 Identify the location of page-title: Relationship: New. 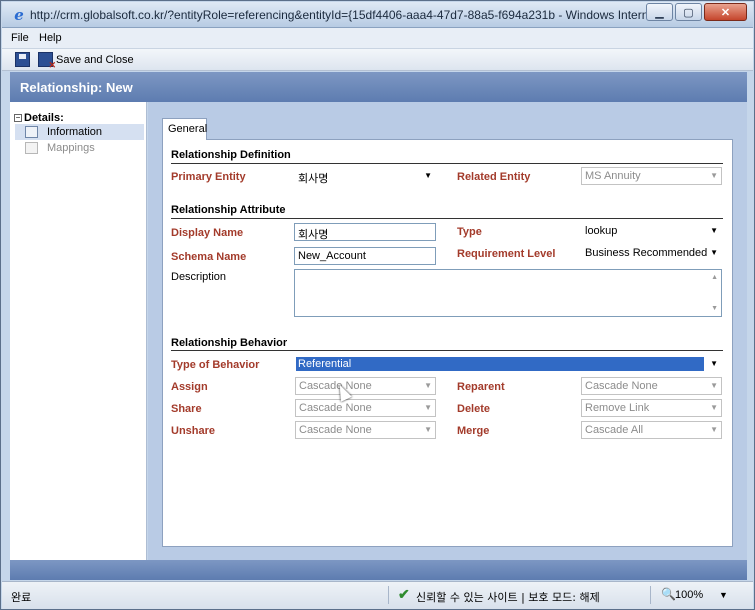
(76, 87).